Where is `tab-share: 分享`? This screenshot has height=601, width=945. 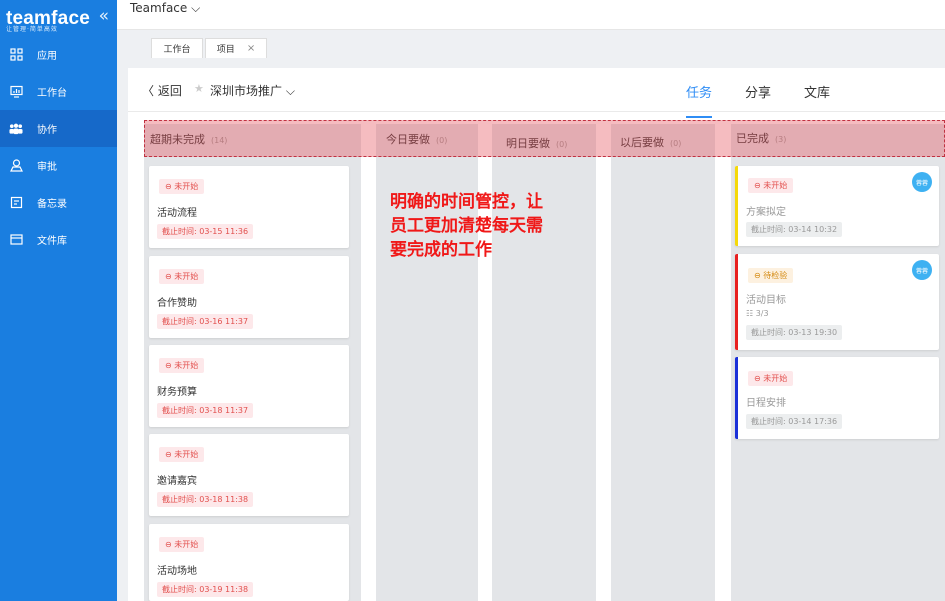
tab-share: 分享 is located at coordinates (758, 91).